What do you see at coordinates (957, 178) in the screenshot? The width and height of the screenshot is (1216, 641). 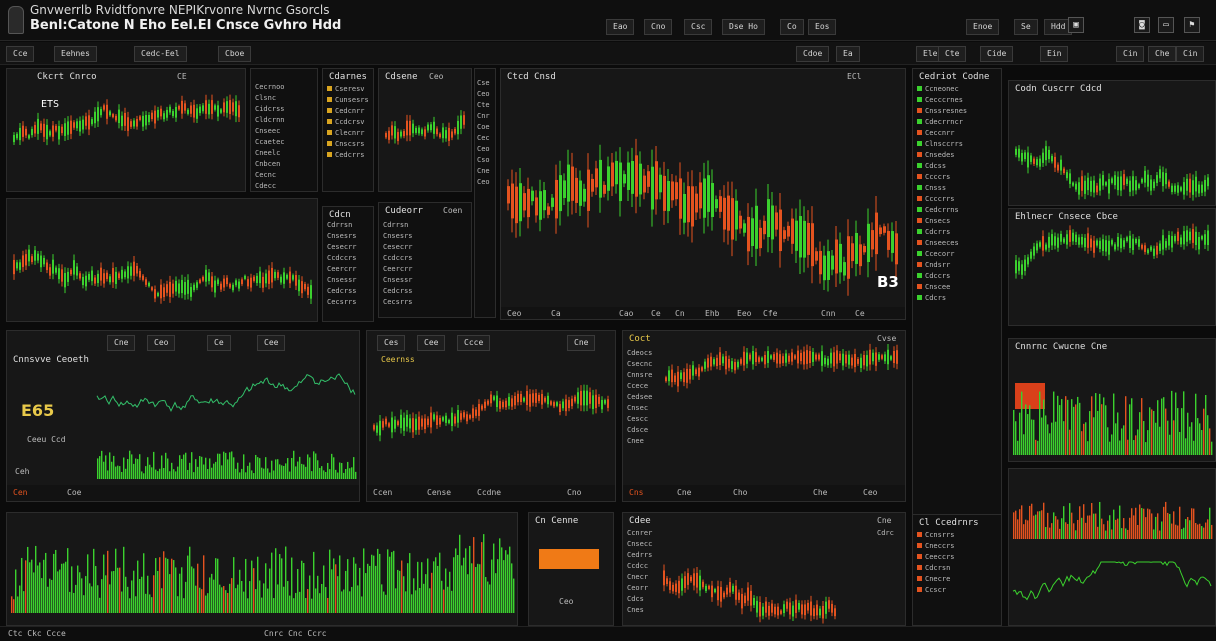 I see `watchlist-row: Ccccrs` at bounding box center [957, 178].